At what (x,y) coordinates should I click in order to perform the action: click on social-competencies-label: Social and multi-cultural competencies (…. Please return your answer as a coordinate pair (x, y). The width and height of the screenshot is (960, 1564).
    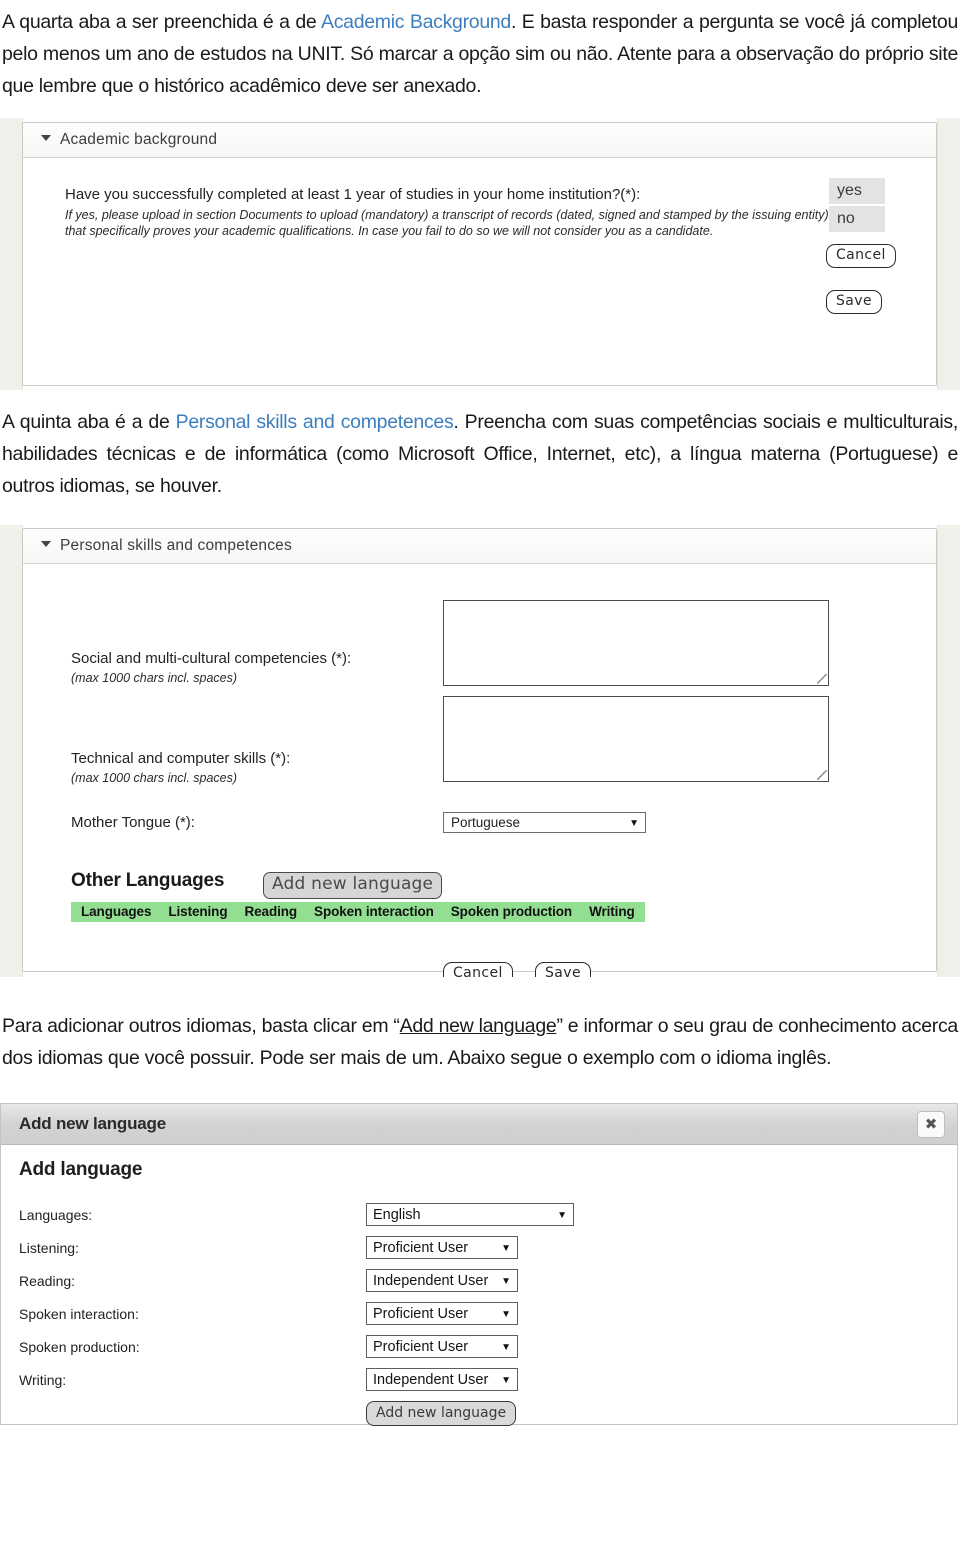
    Looking at the image, I should click on (211, 668).